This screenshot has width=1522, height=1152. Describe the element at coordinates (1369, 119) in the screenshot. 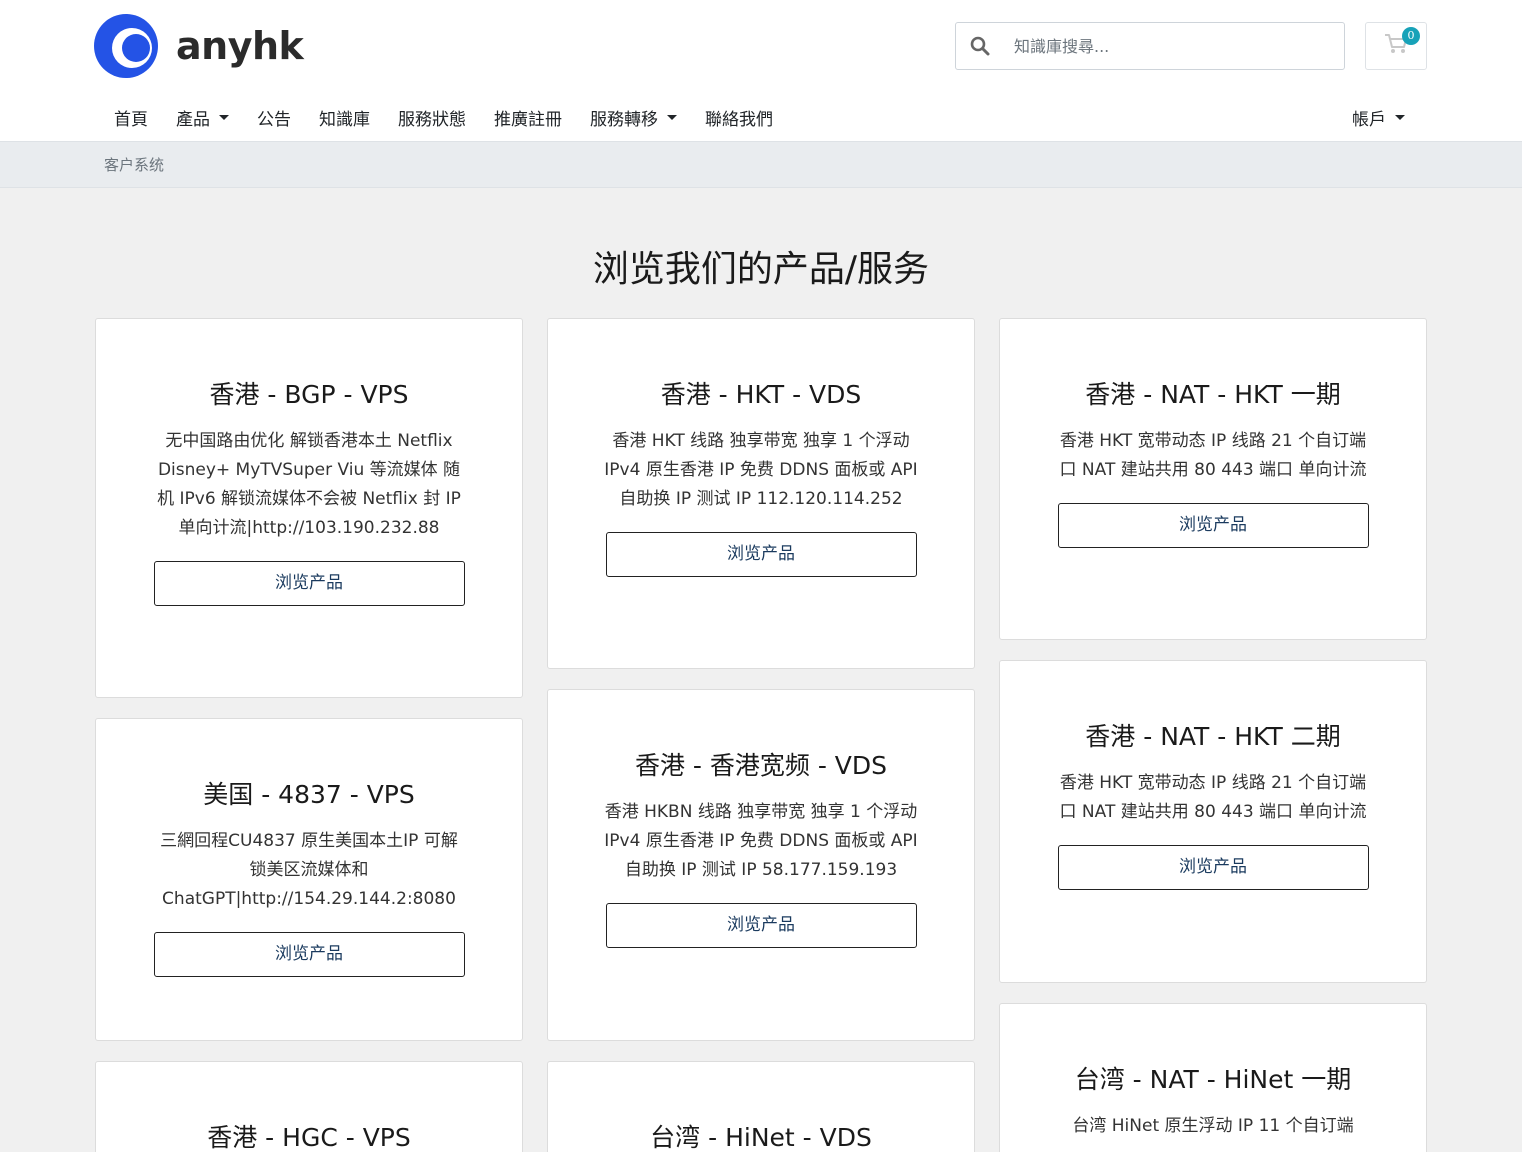

I see `nav-item-label: 帳戶` at that location.